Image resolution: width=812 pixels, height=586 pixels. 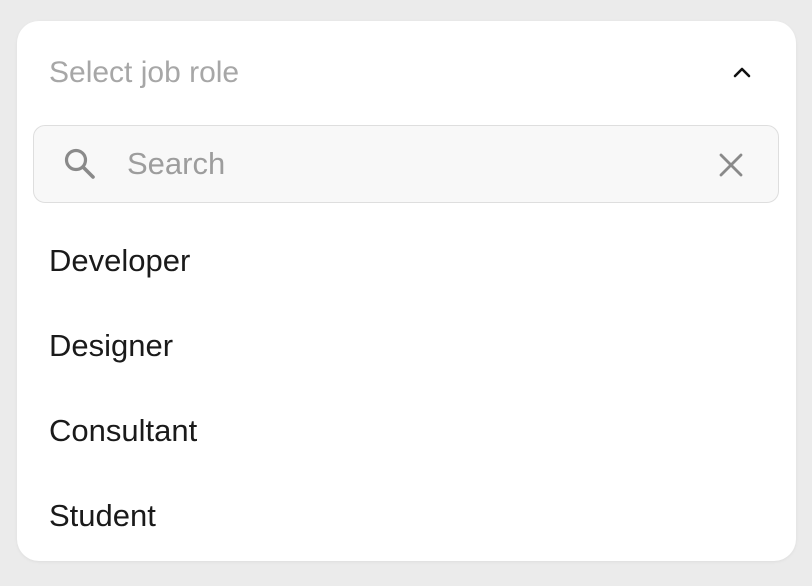 I want to click on search-input, so click(x=407, y=164).